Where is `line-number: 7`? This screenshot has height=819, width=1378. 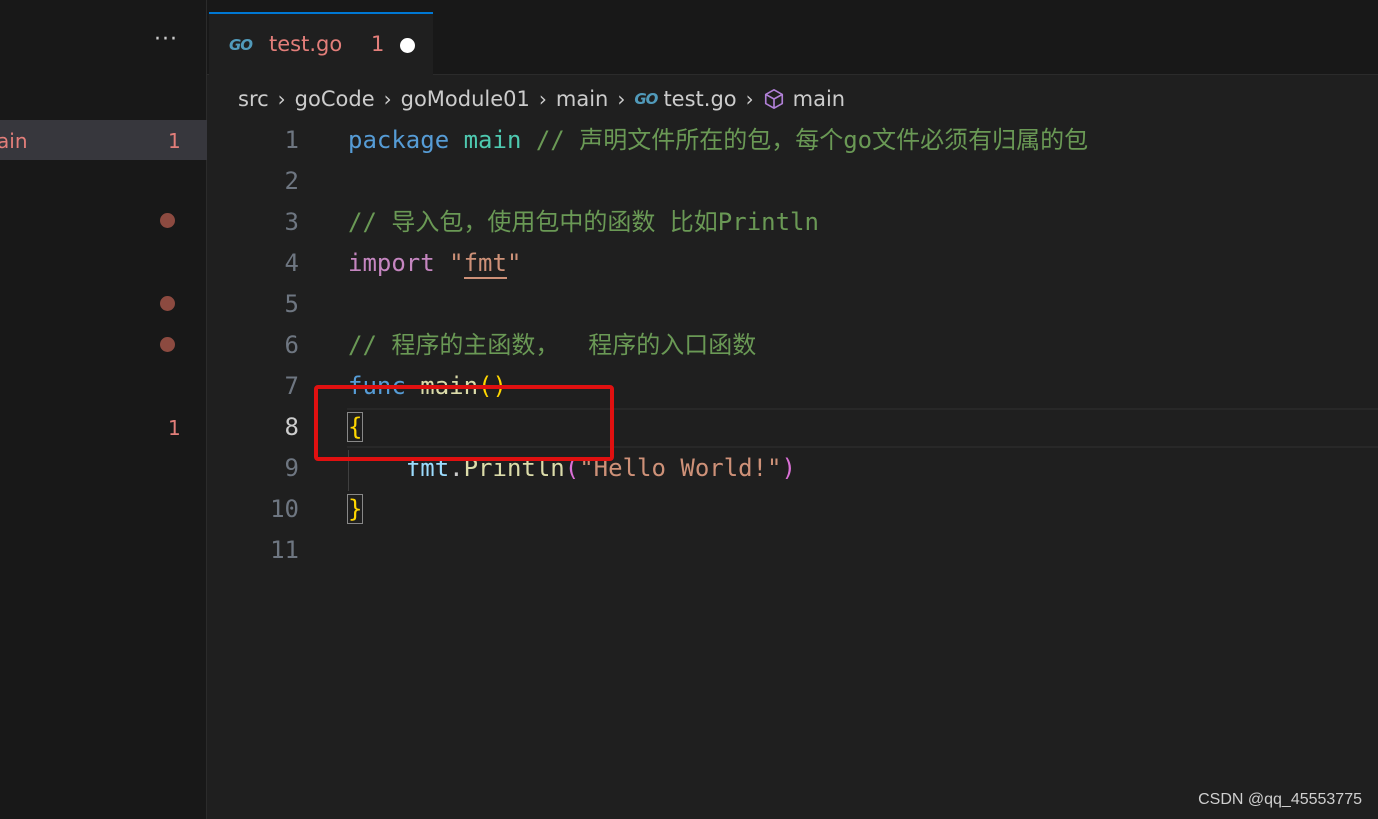
line-number: 7 is located at coordinates (291, 386).